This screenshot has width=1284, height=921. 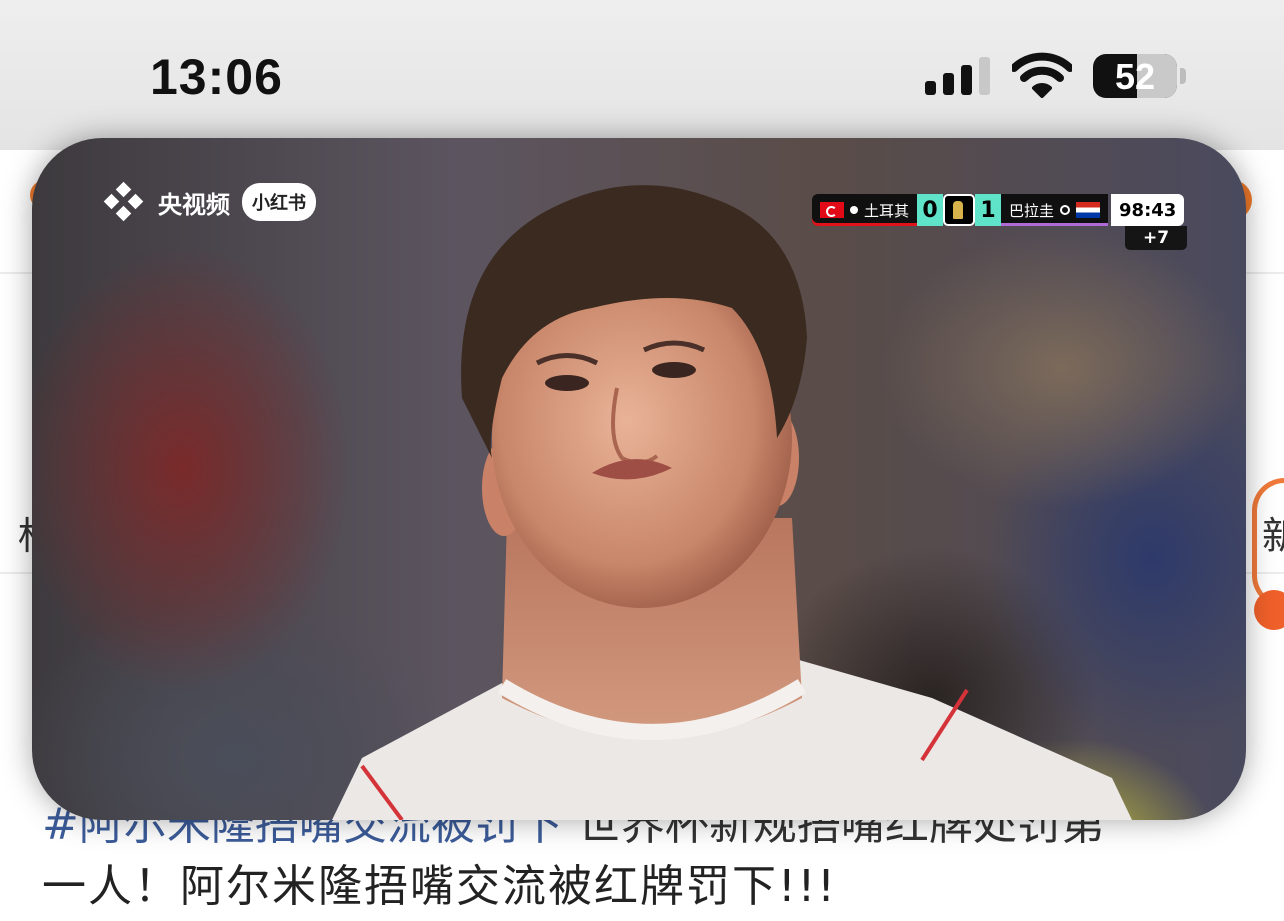 I want to click on home-team: 土耳其, so click(x=865, y=210).